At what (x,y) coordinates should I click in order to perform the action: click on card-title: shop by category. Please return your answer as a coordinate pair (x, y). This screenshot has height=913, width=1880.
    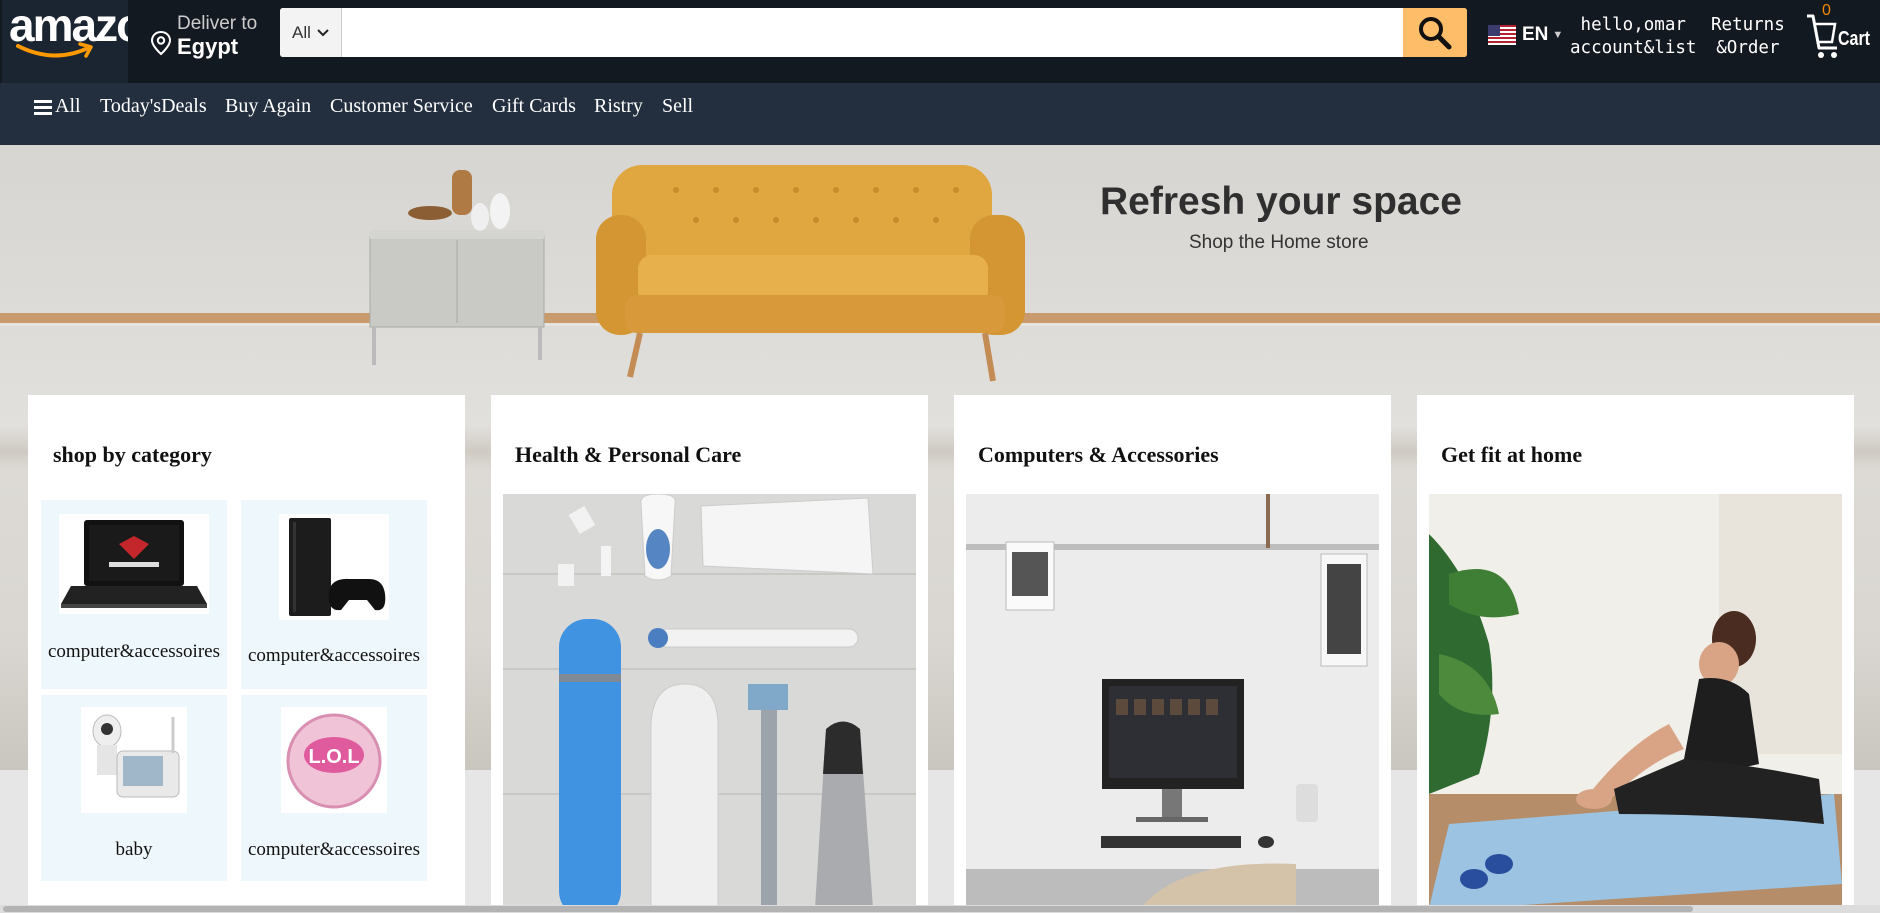
    Looking at the image, I should click on (132, 455).